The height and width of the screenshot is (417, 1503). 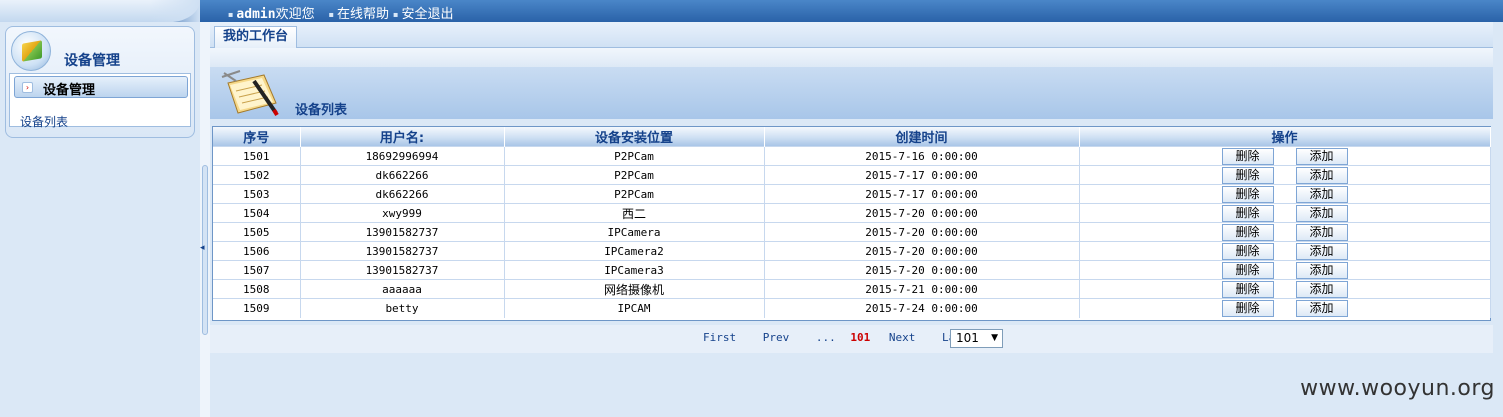 What do you see at coordinates (922, 289) in the screenshot?
I see `cell-created: 2015-7-21 0:00:00` at bounding box center [922, 289].